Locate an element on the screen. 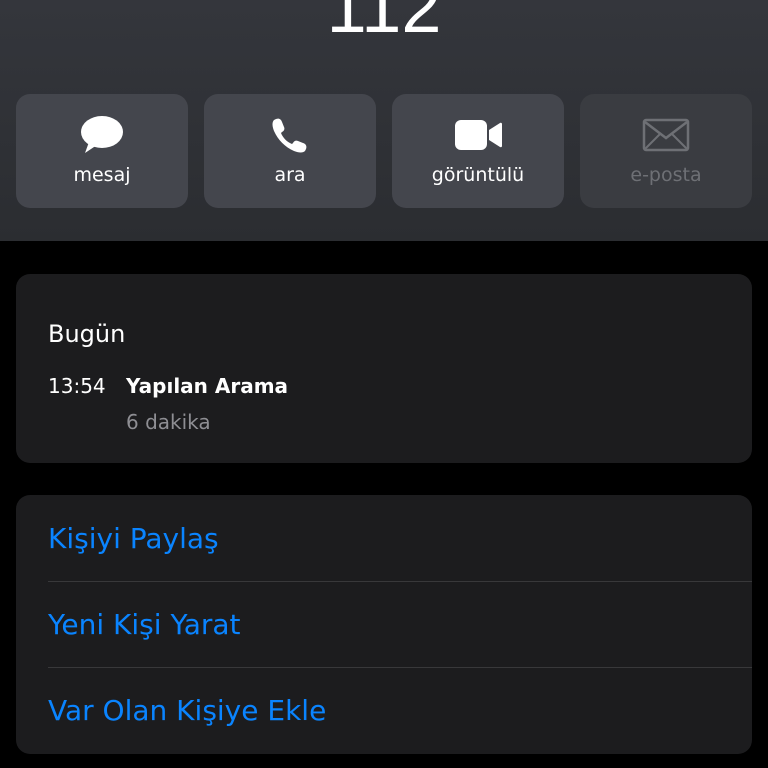 The height and width of the screenshot is (768, 768). message-button: mesaj is located at coordinates (102, 151).